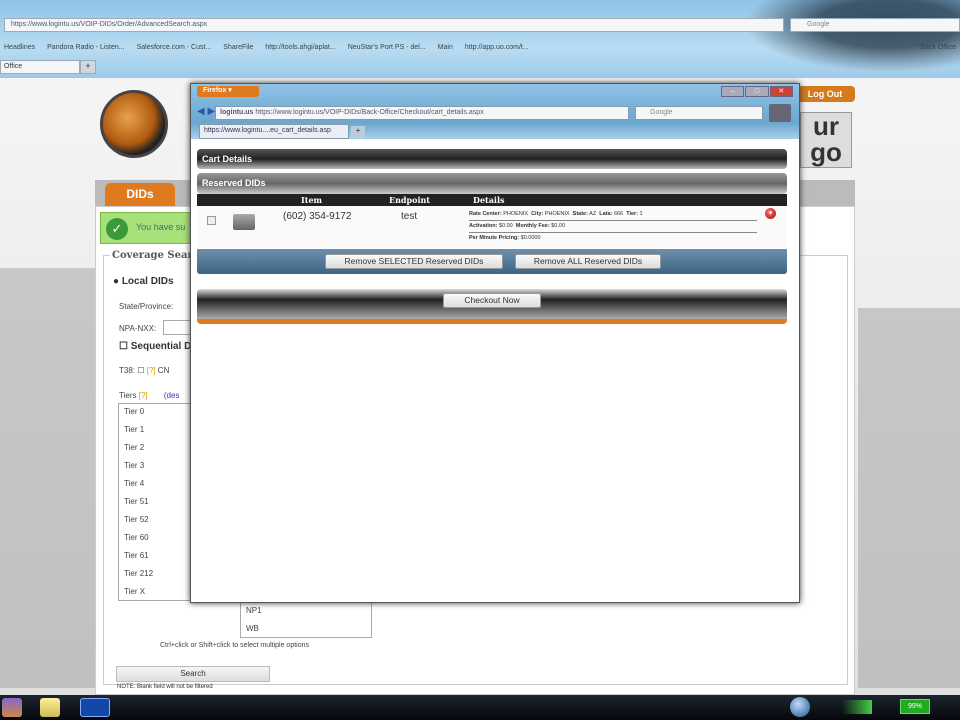 This screenshot has height=720, width=960. Describe the element at coordinates (483, 226) in the screenshot. I see `label: Activation:` at that location.